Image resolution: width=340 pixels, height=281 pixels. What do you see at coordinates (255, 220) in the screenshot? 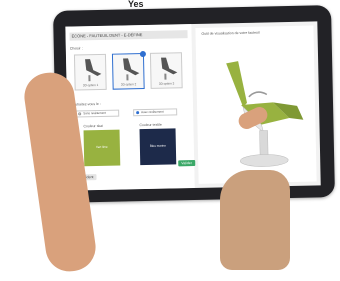
I see `right-hand` at bounding box center [255, 220].